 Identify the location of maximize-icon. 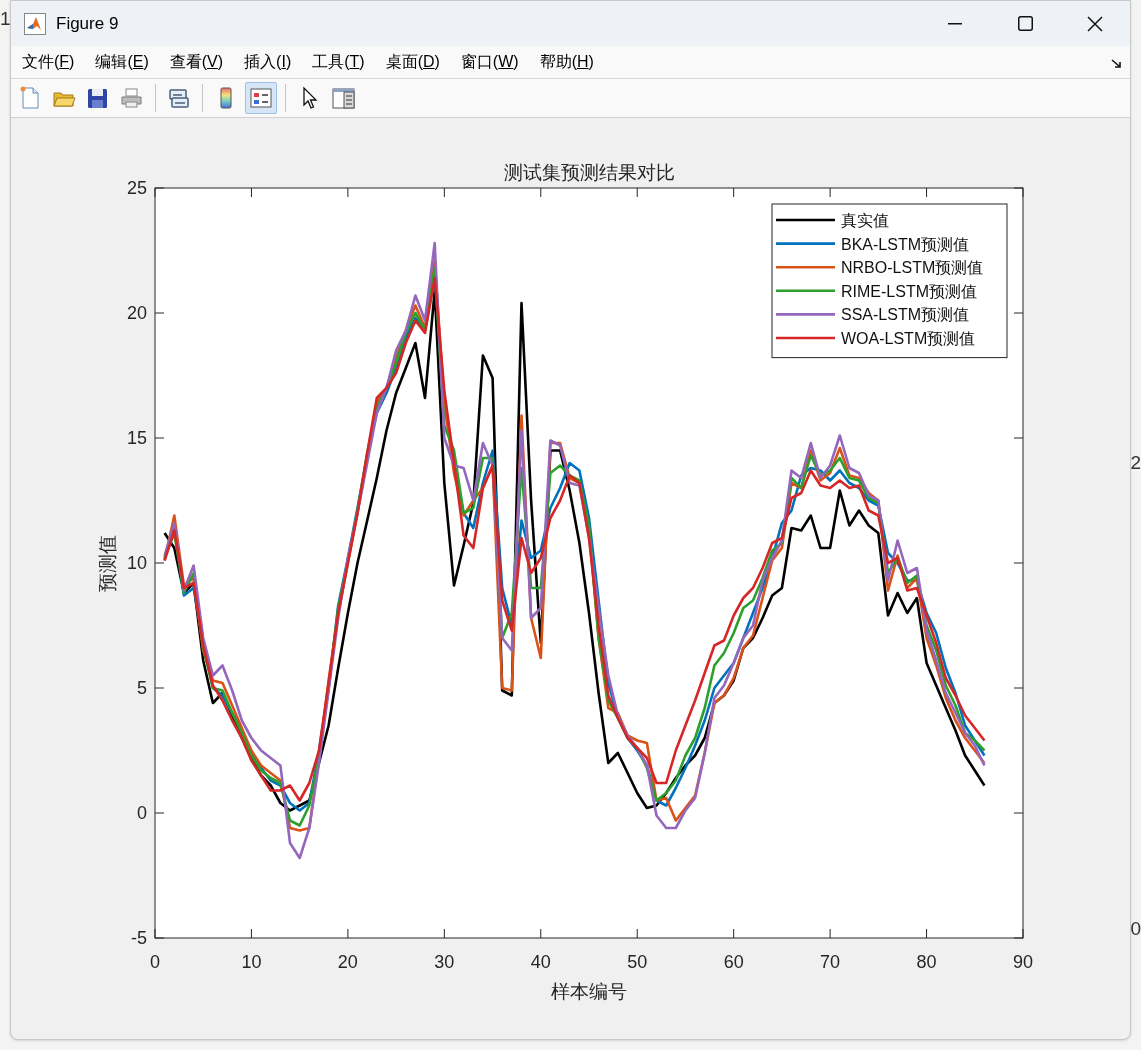
(1025, 23).